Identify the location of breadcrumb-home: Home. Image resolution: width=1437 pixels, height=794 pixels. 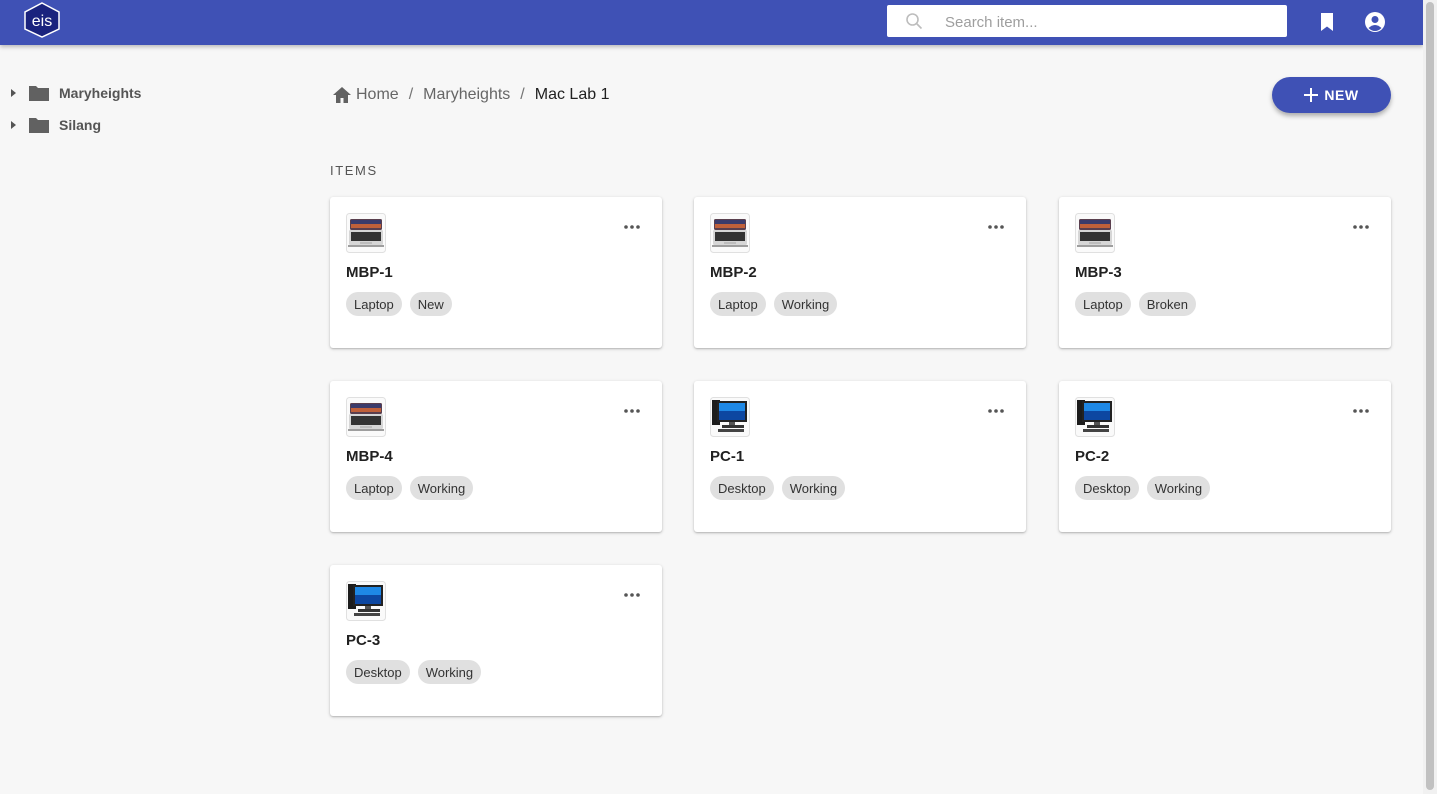
(365, 95).